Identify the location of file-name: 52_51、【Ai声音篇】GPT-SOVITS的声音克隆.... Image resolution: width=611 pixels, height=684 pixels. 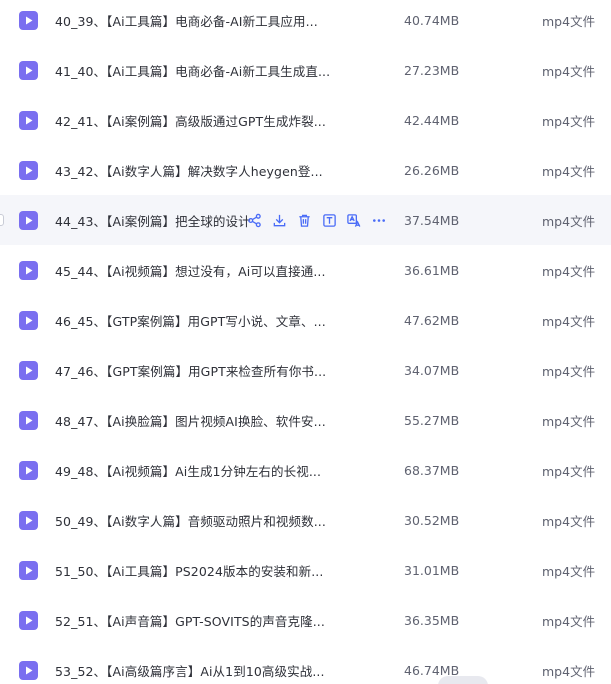
(190, 620).